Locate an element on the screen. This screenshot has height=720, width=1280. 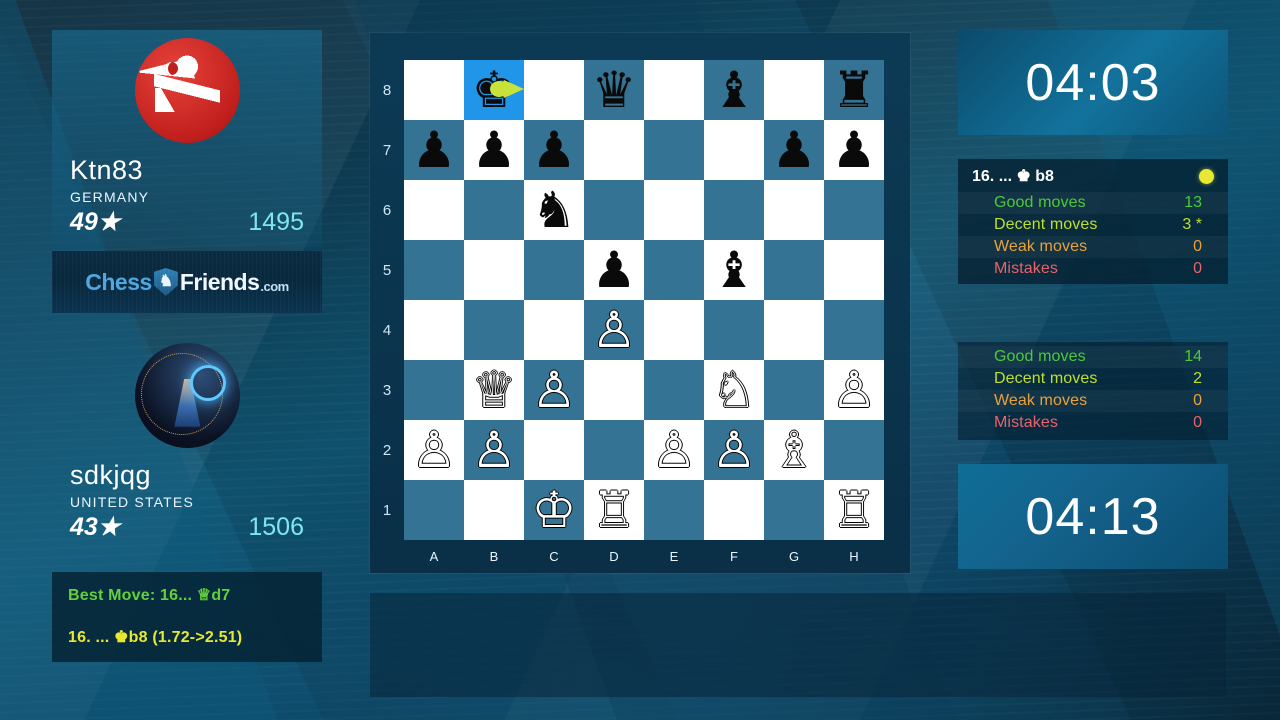
square-e7 is located at coordinates (674, 150).